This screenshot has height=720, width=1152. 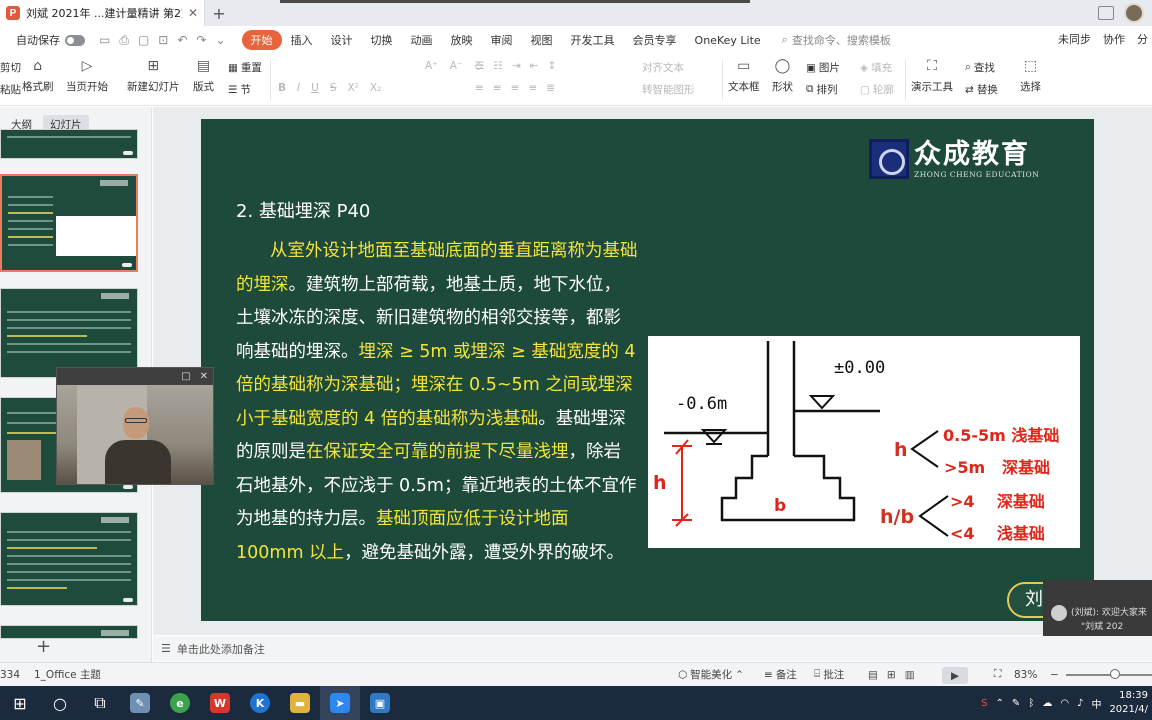 What do you see at coordinates (532, 88) in the screenshot?
I see `justify-icon: ≡` at bounding box center [532, 88].